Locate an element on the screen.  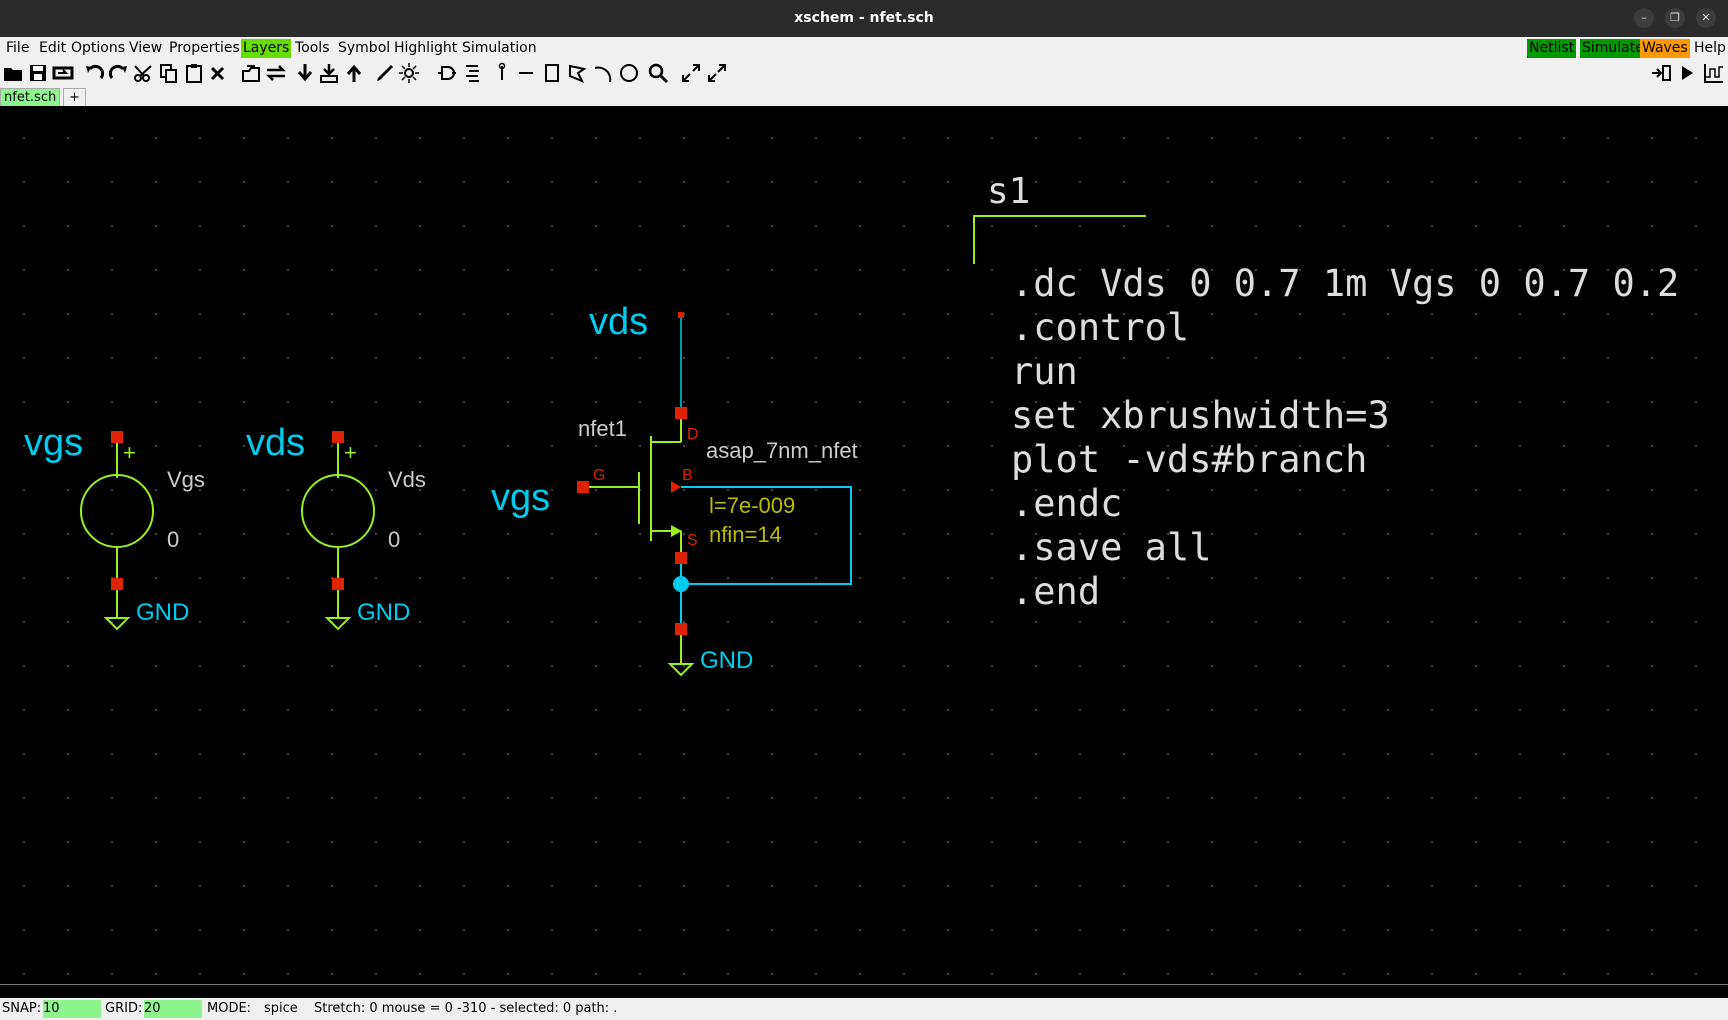
close-button: ✕ is located at coordinates (1706, 18).